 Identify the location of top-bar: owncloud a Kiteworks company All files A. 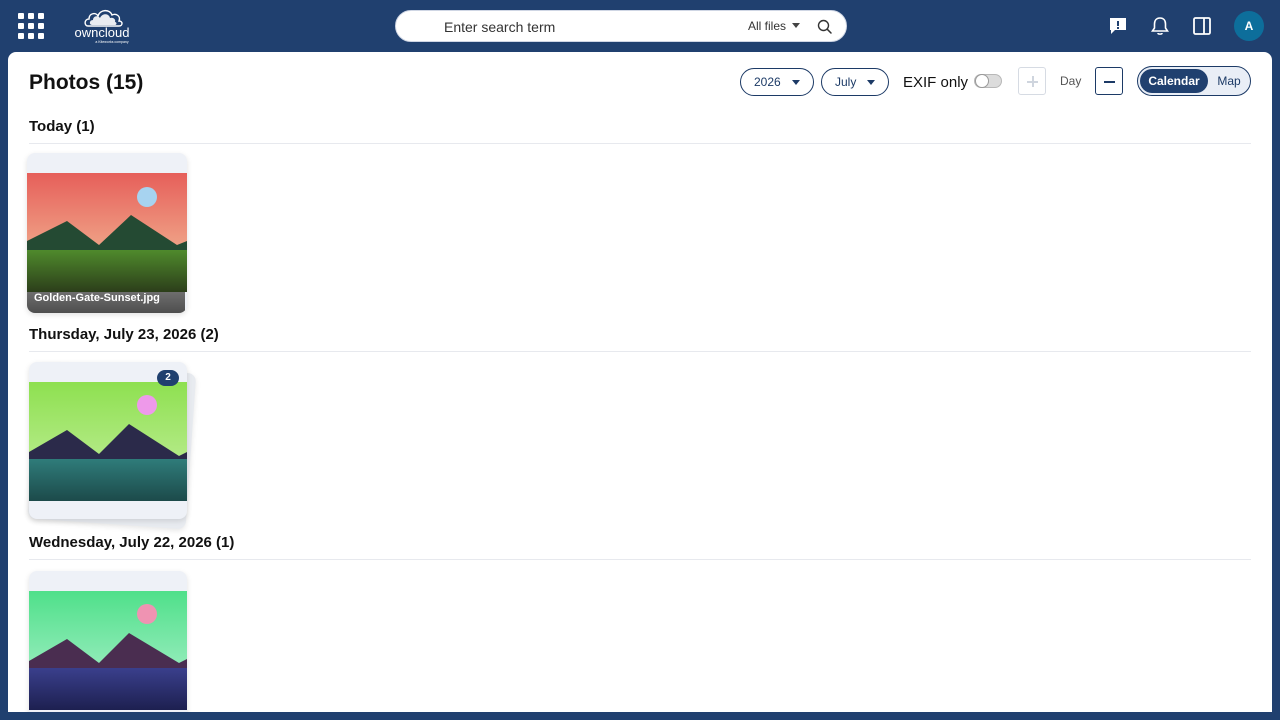
(640, 26).